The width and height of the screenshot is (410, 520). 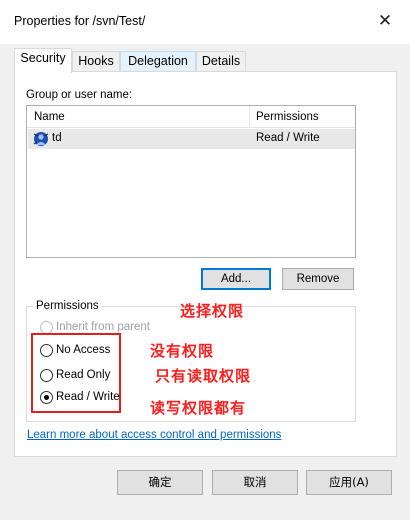 What do you see at coordinates (288, 138) in the screenshot?
I see `row-permissions: Read / Write` at bounding box center [288, 138].